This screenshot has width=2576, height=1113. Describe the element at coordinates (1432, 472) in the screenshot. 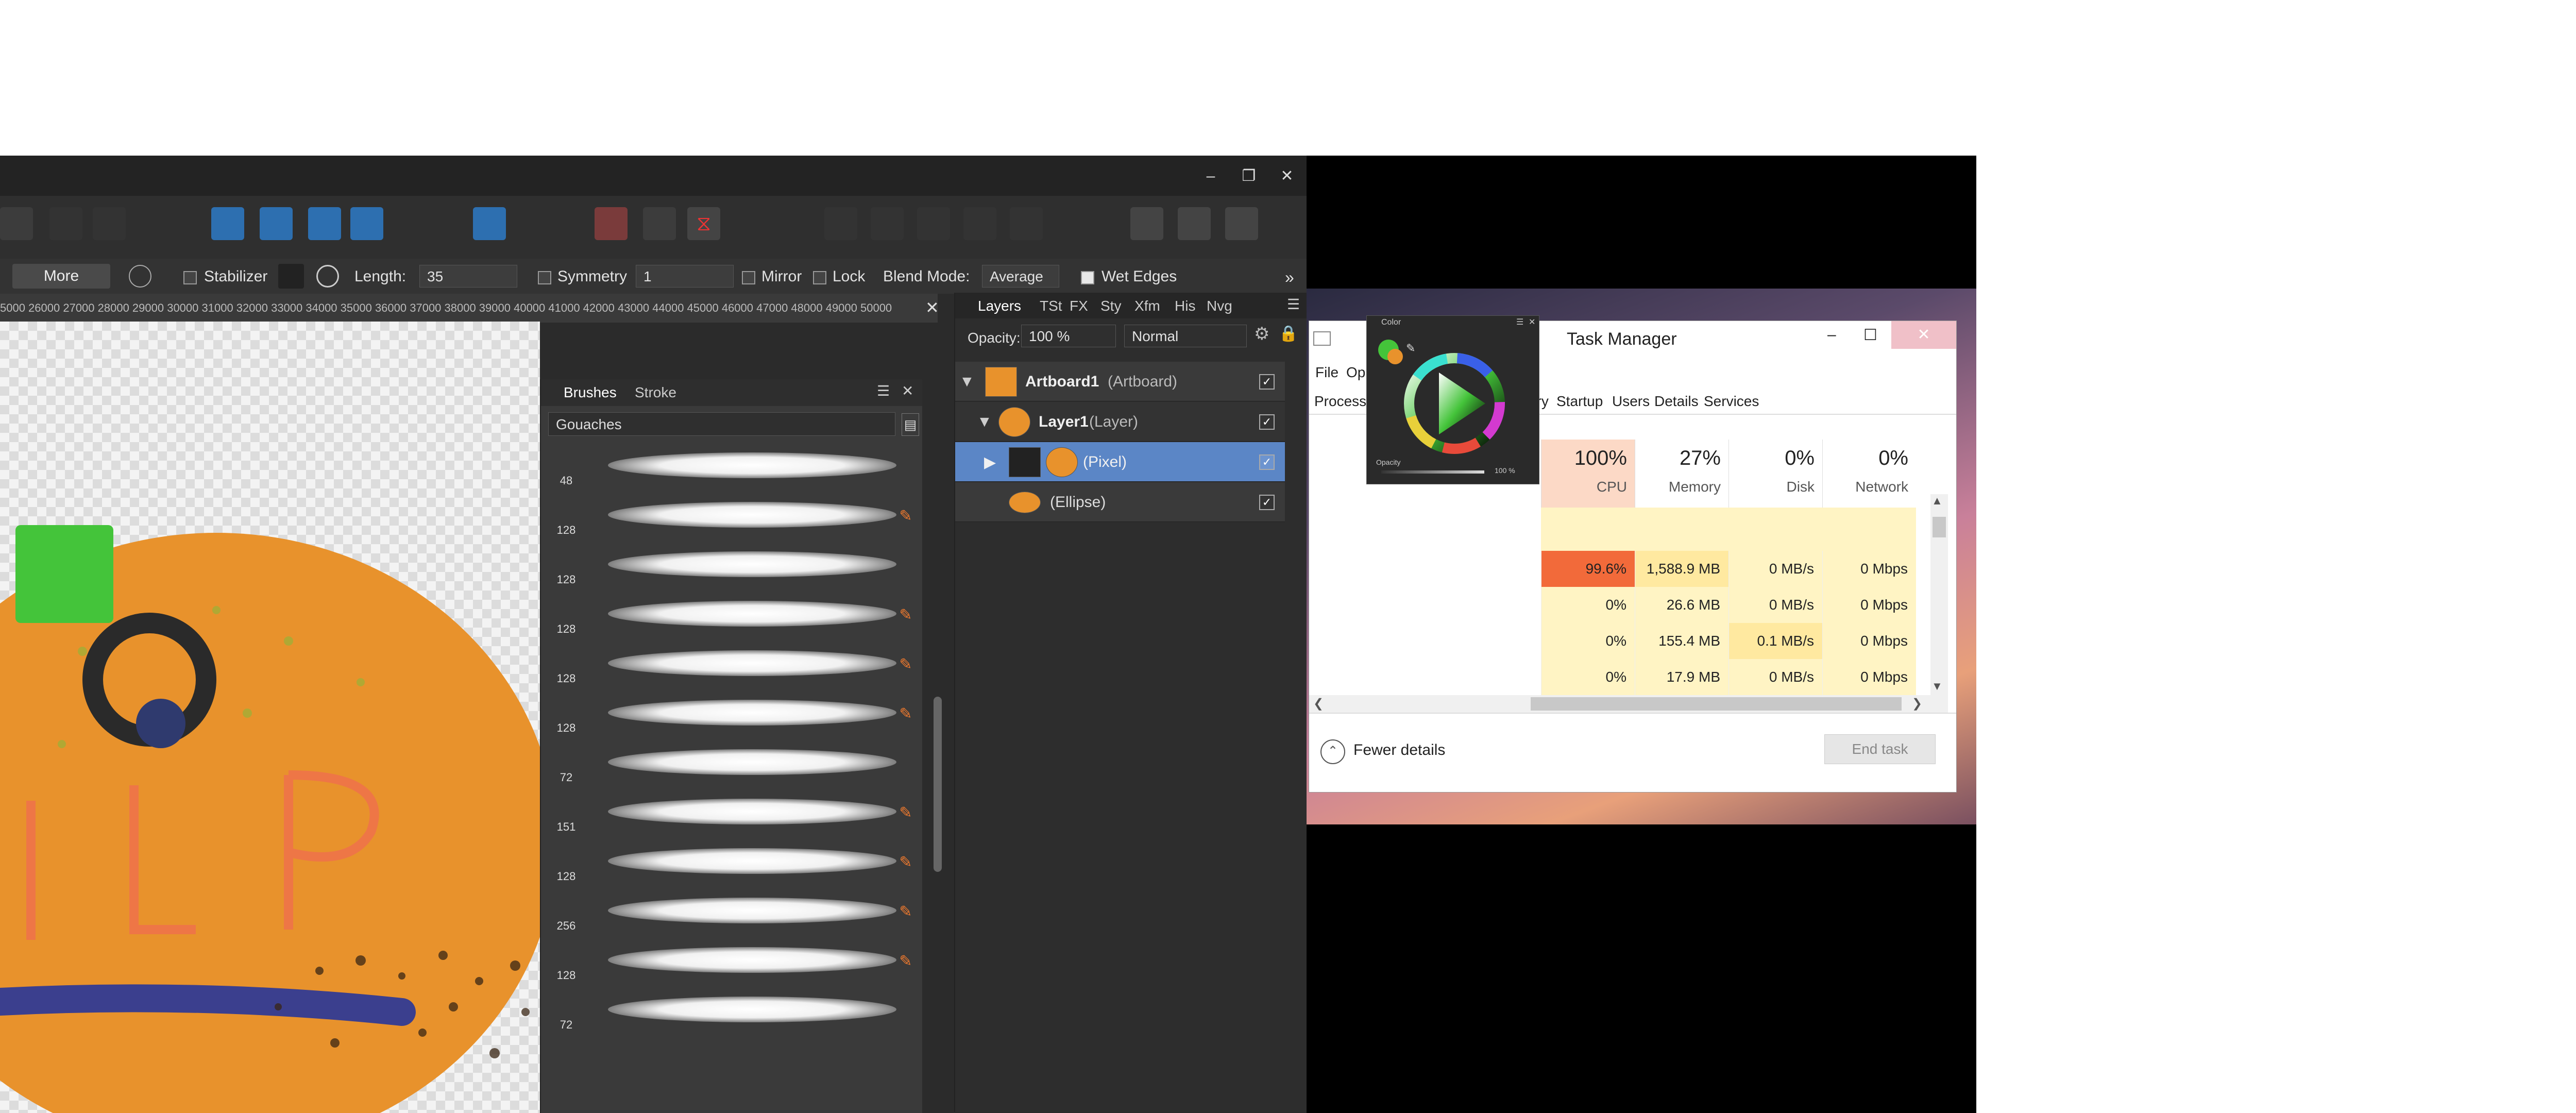

I see `opacity-slider` at that location.